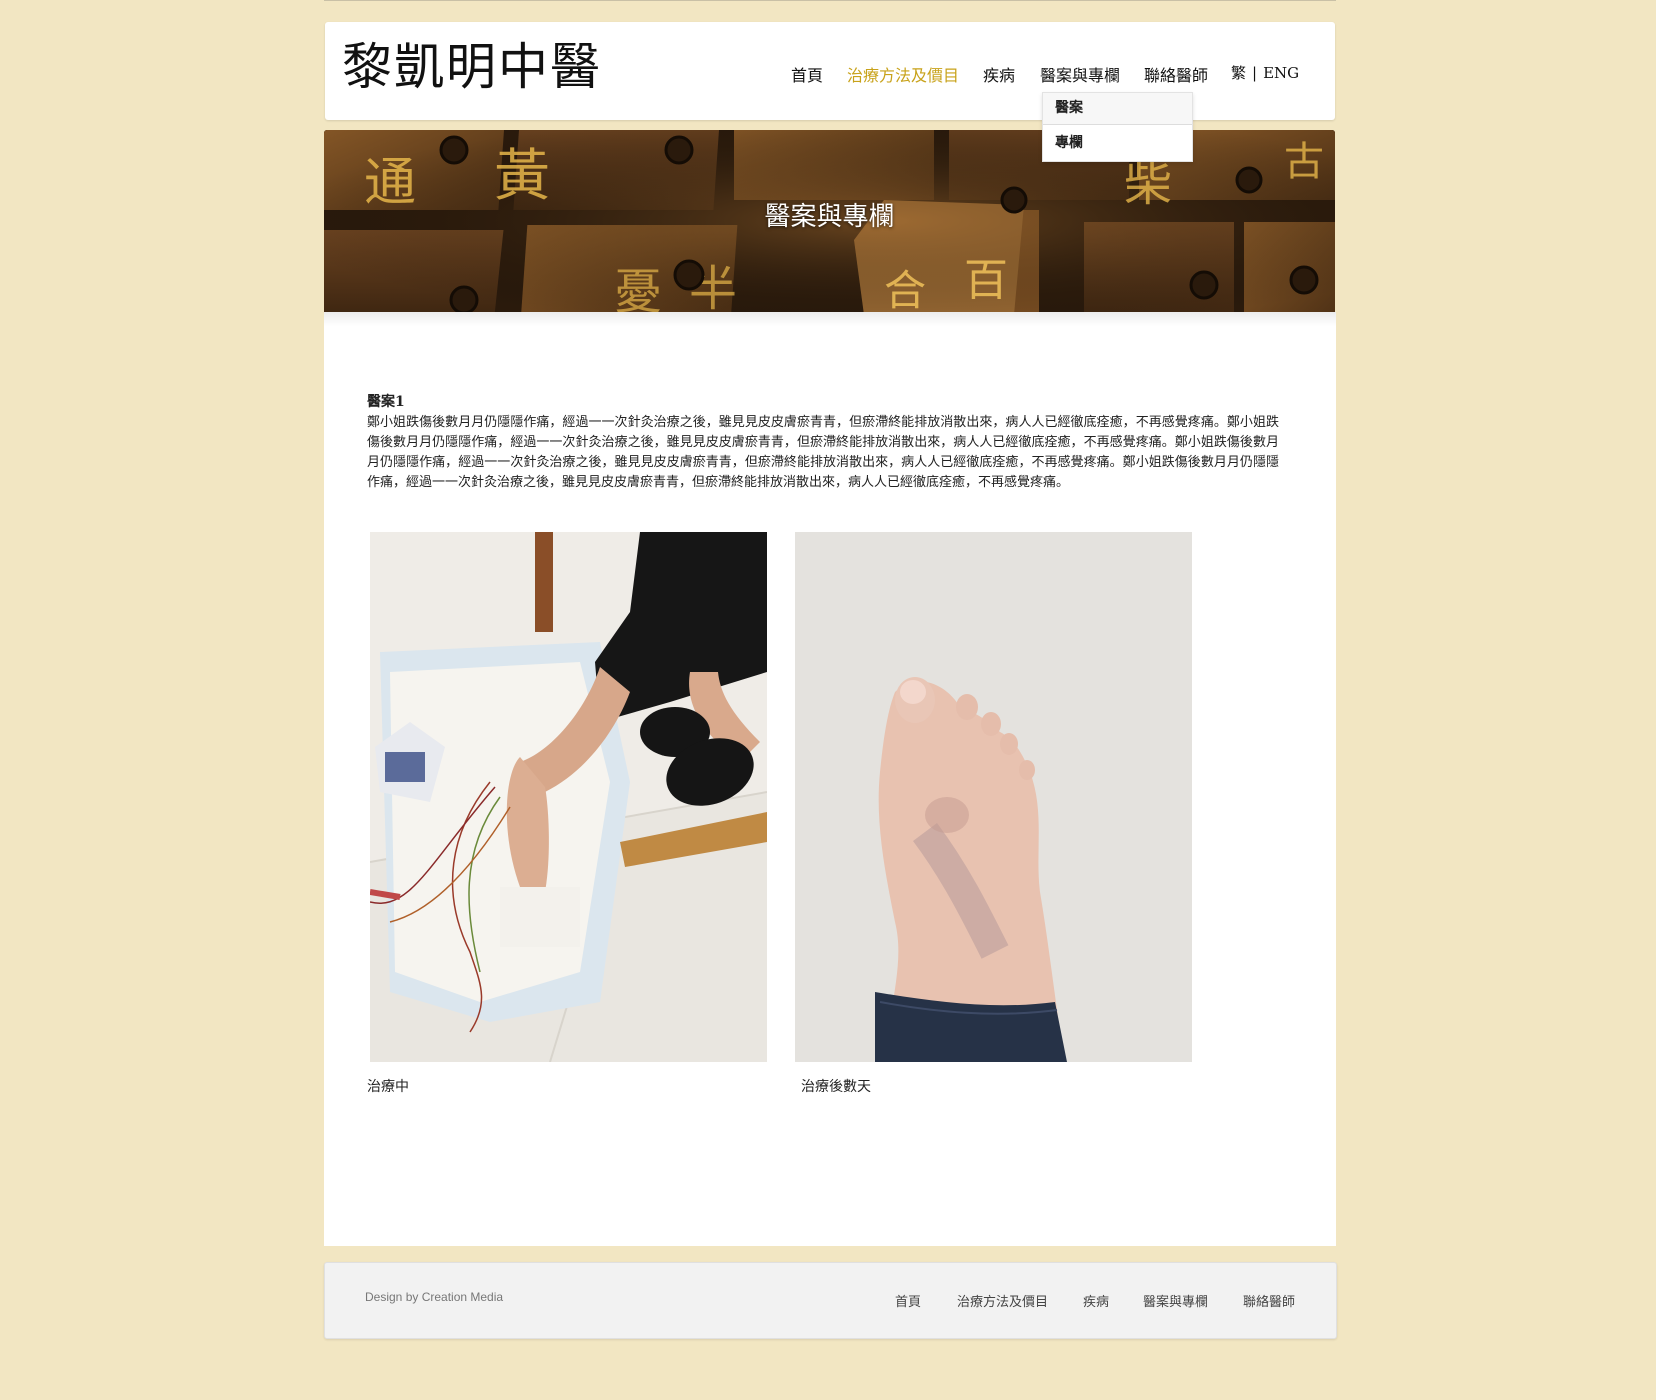 The image size is (1656, 1400). What do you see at coordinates (1096, 1300) in the screenshot?
I see `footer-link-diseases: 疾病` at bounding box center [1096, 1300].